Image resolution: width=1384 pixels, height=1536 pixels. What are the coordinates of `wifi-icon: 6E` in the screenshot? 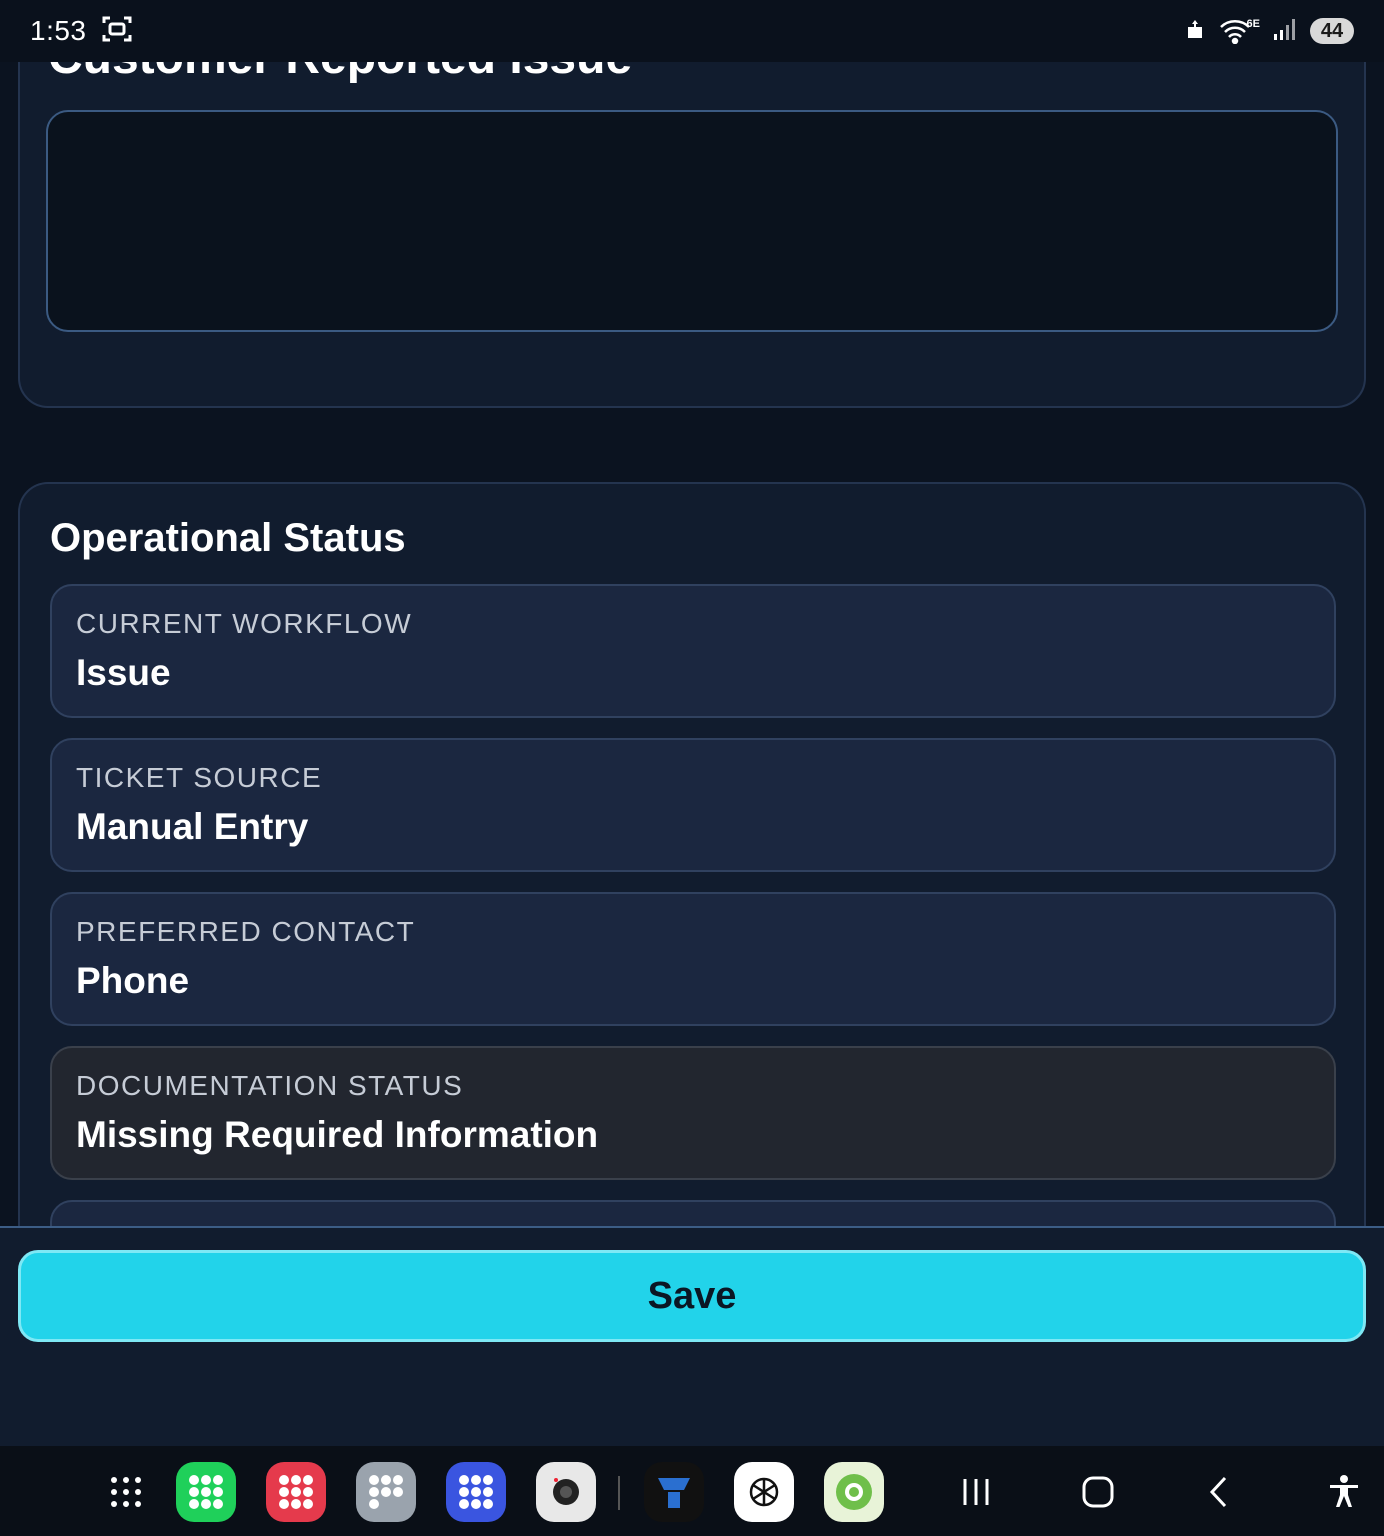 It's located at (1239, 31).